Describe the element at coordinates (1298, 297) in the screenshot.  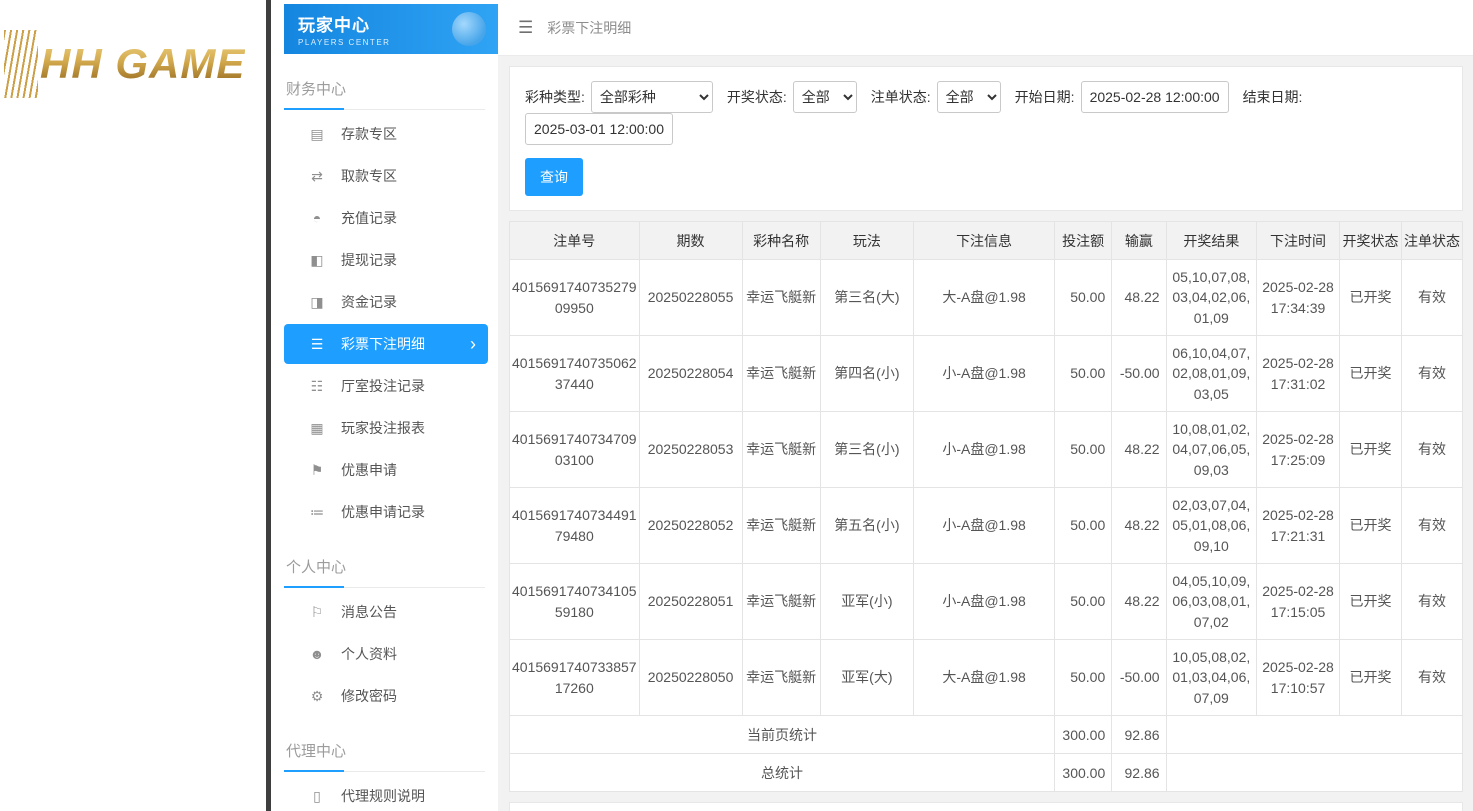
I see `cell-bet_time: 2025-02-28 17:34:39` at that location.